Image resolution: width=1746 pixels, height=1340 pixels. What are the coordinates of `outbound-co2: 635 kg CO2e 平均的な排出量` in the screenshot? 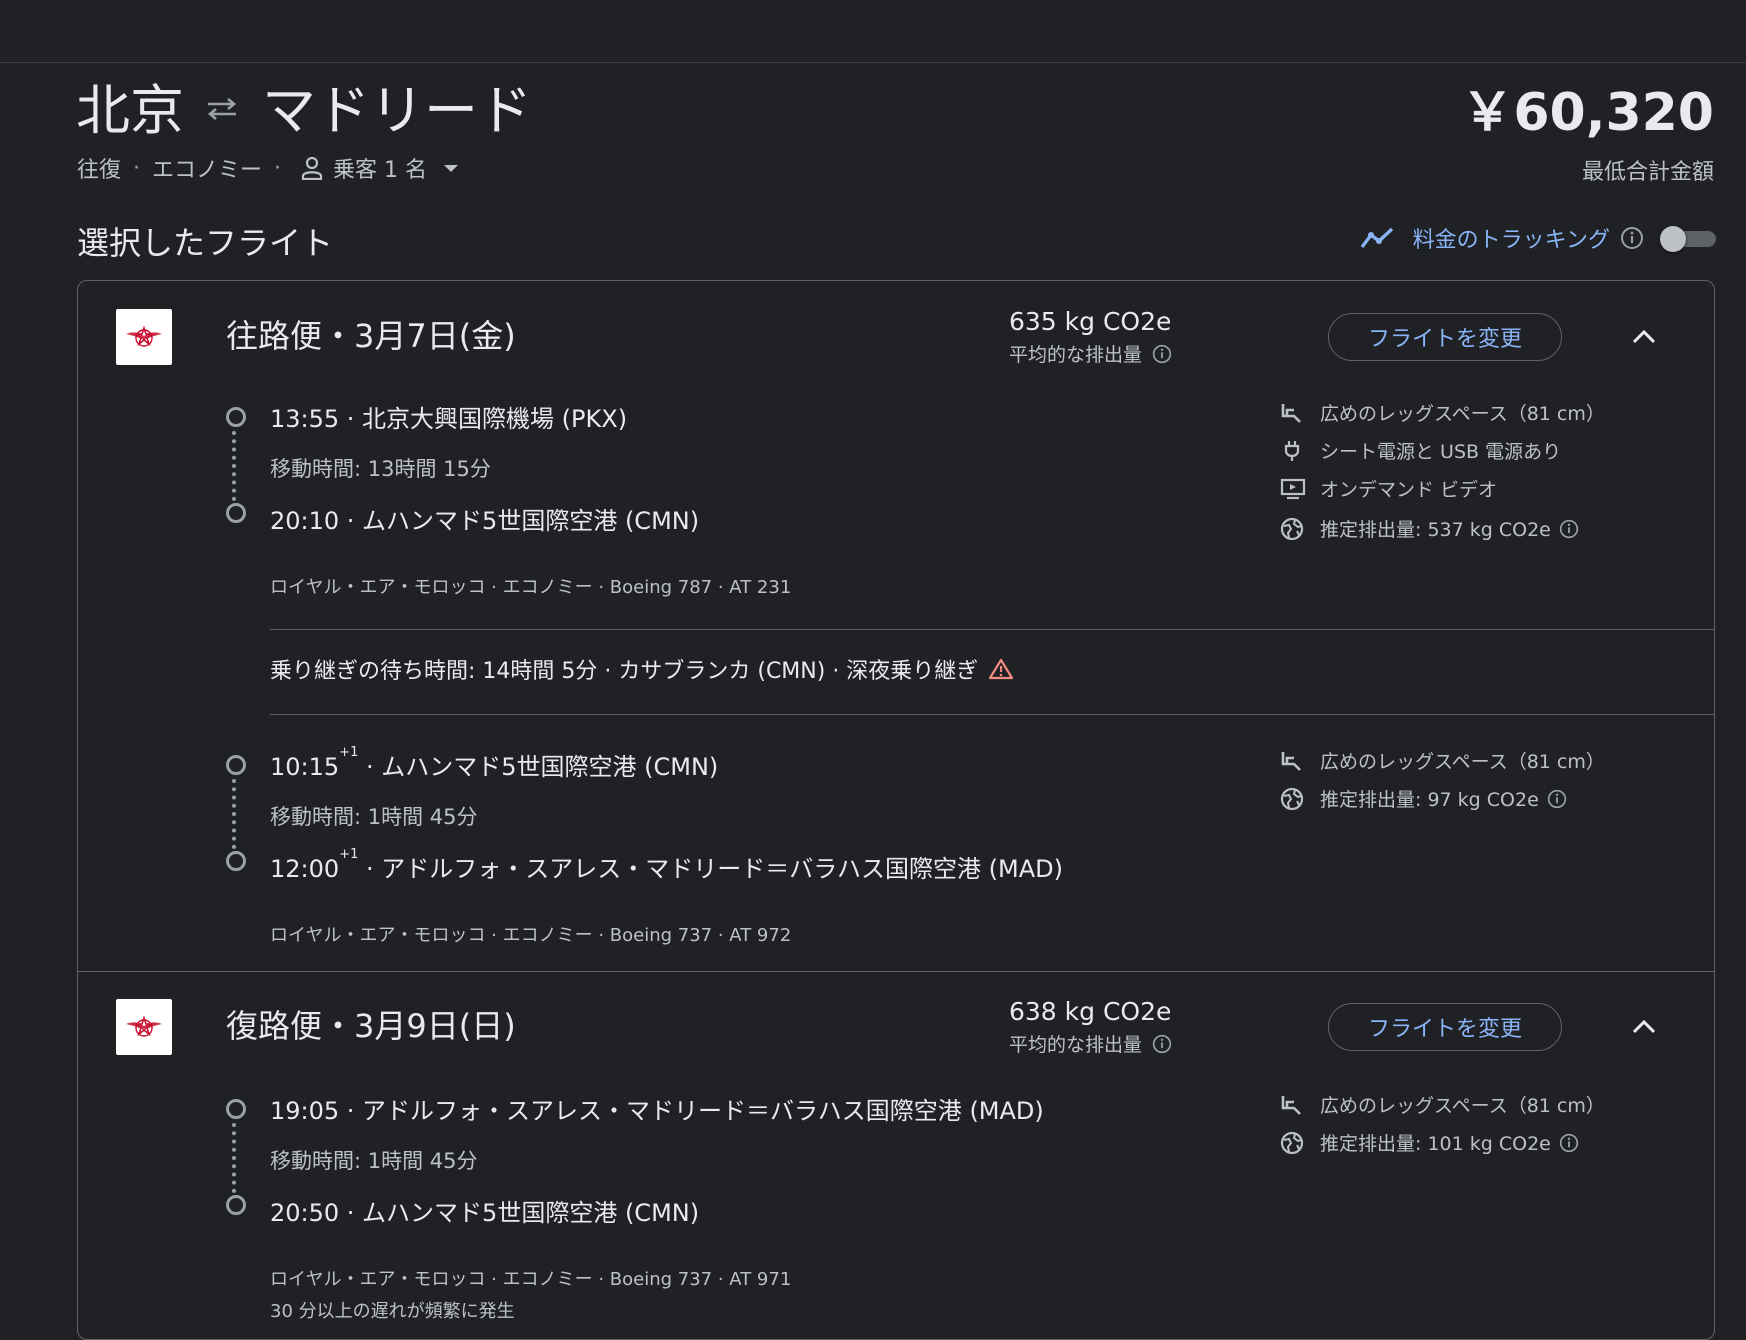 It's located at (1090, 337).